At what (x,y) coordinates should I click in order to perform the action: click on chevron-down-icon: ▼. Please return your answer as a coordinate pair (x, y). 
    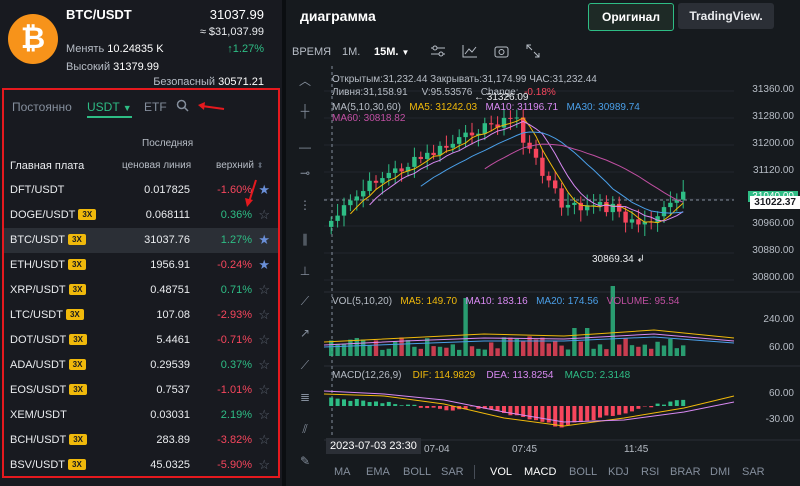
    Looking at the image, I should click on (127, 108).